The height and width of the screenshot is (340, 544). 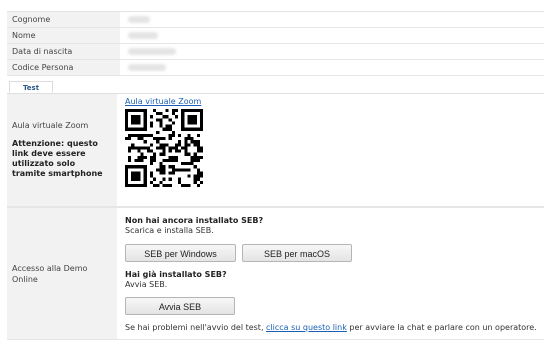 What do you see at coordinates (332, 51) in the screenshot?
I see `data-nascita-value` at bounding box center [332, 51].